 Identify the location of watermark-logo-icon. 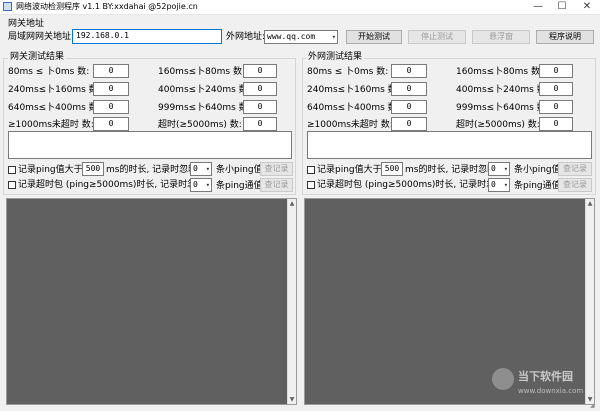
(503, 379).